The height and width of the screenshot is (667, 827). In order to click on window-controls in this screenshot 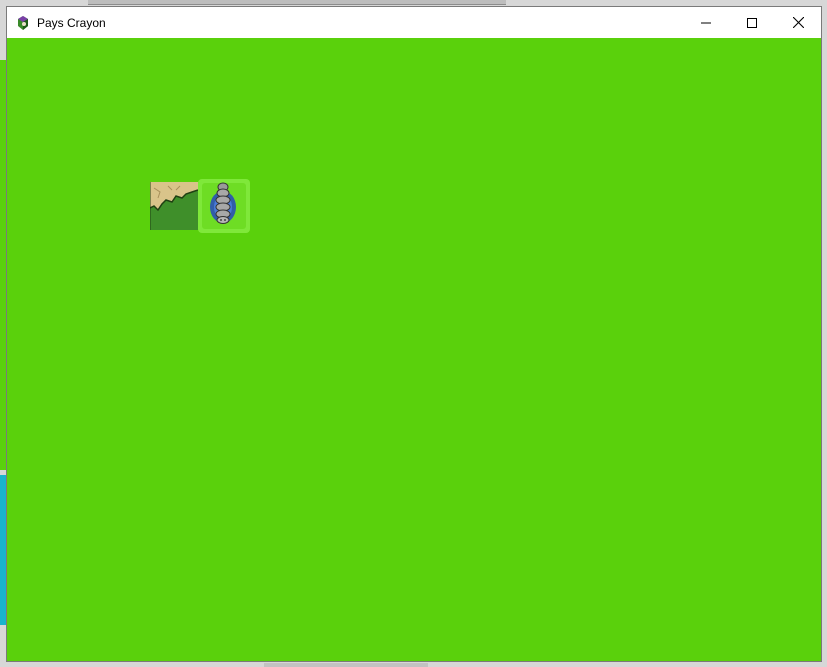, I will do `click(752, 22)`.